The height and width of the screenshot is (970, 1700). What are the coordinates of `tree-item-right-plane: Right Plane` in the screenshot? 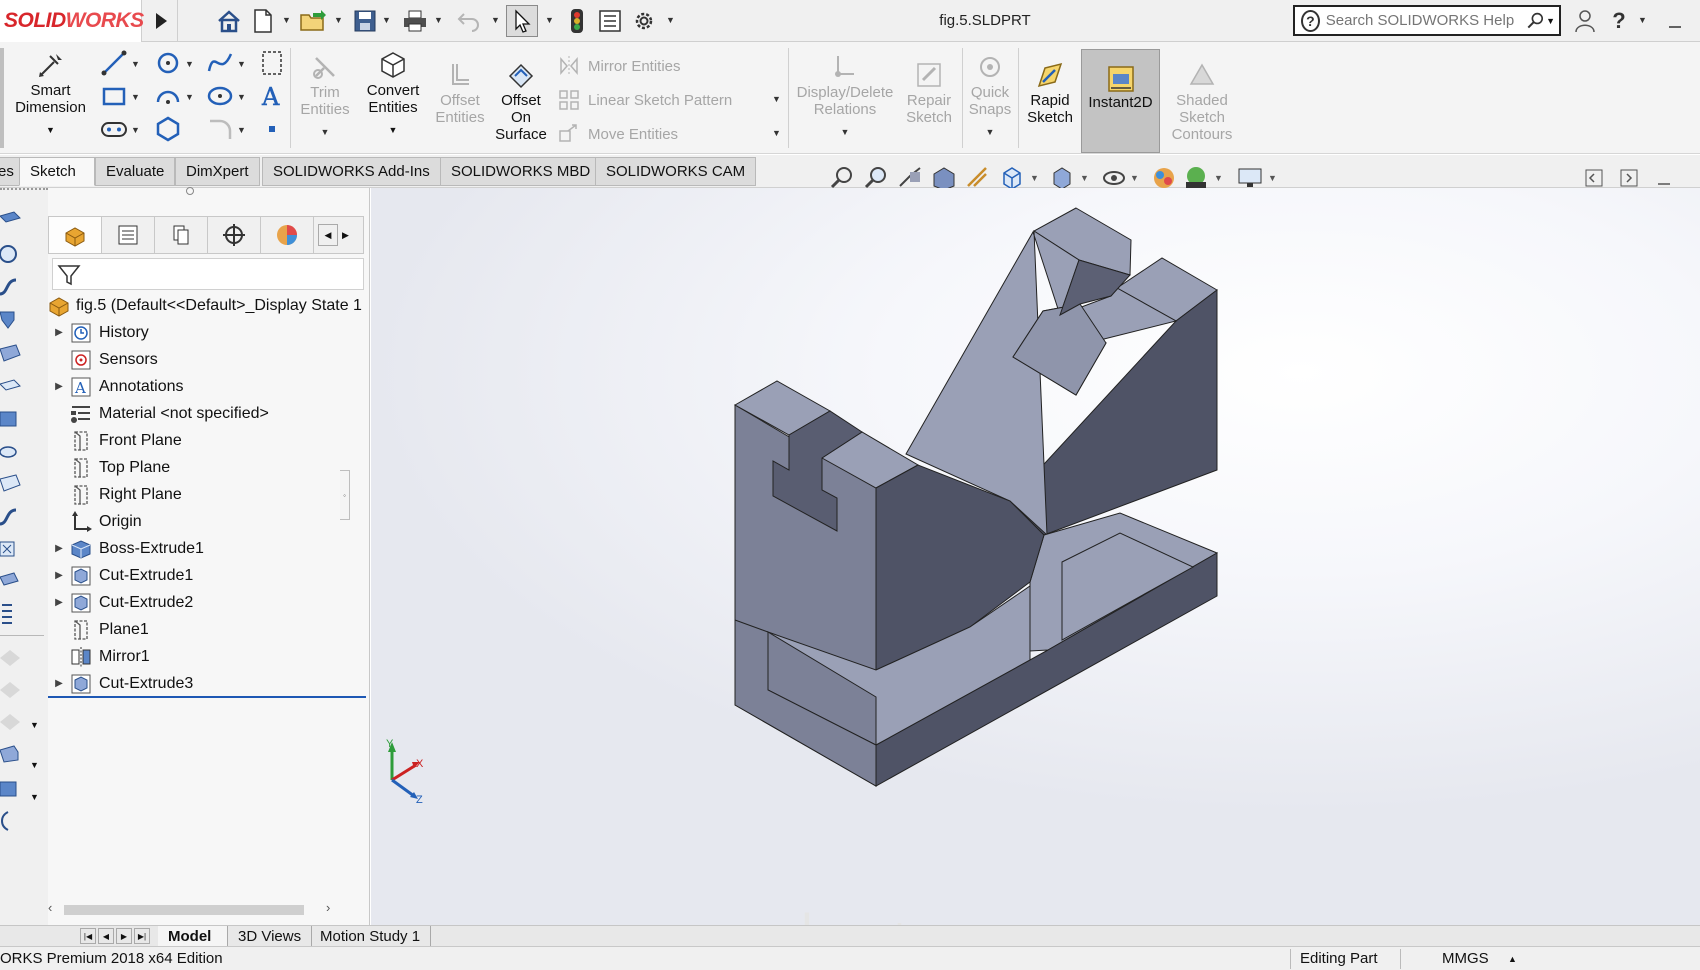 It's located at (115, 494).